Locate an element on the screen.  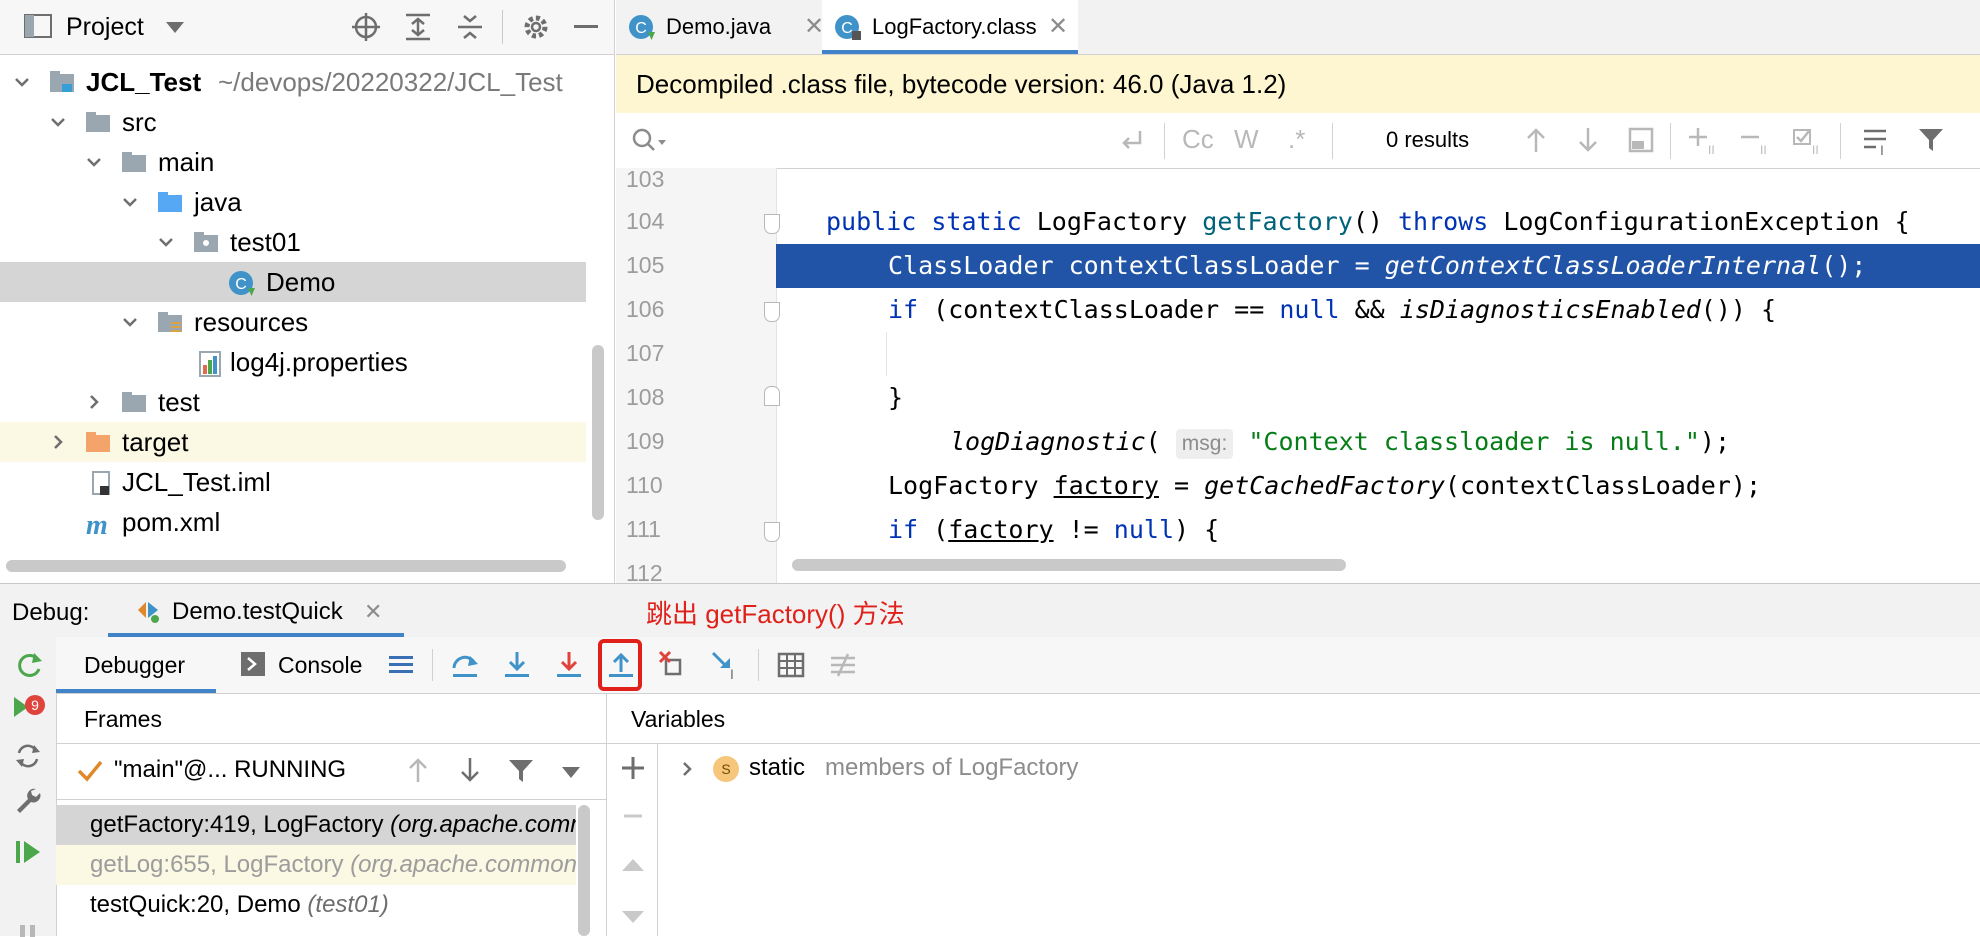
frame-method: testQuick:20, Demo is located at coordinates (195, 904).